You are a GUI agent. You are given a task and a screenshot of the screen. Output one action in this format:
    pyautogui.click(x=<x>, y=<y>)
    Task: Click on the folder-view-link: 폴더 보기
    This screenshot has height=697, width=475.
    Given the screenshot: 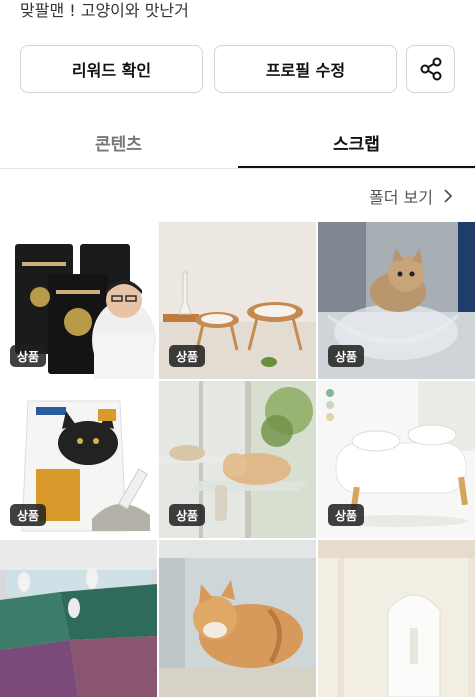 What is the action you would take?
    pyautogui.click(x=411, y=196)
    